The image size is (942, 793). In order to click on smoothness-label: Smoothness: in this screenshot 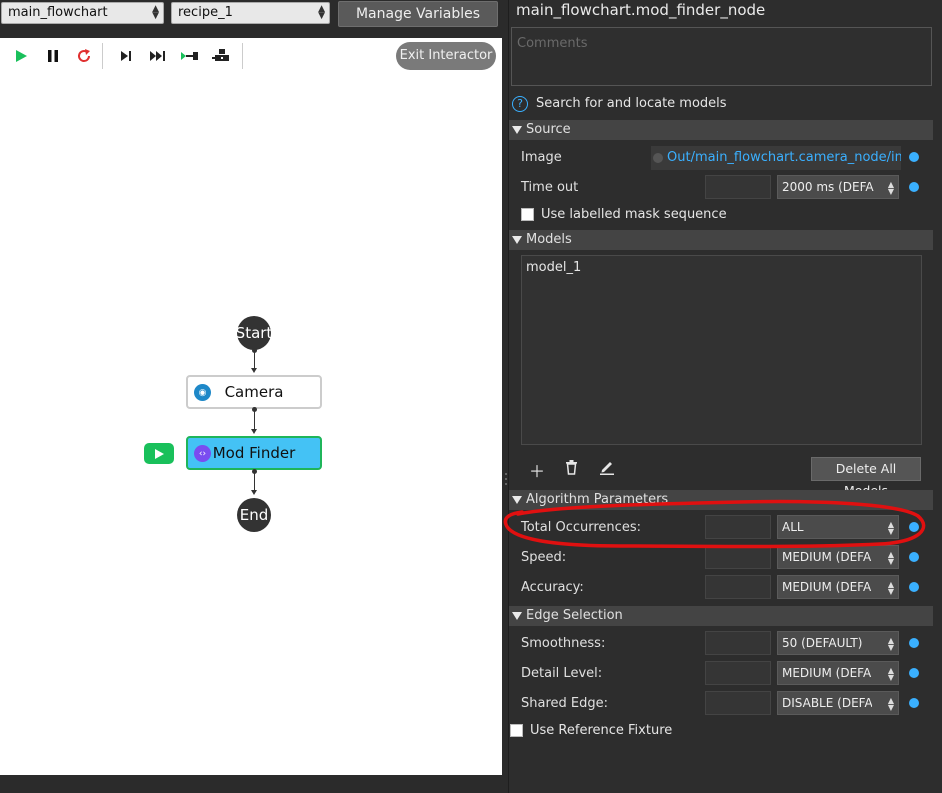, I will do `click(563, 643)`.